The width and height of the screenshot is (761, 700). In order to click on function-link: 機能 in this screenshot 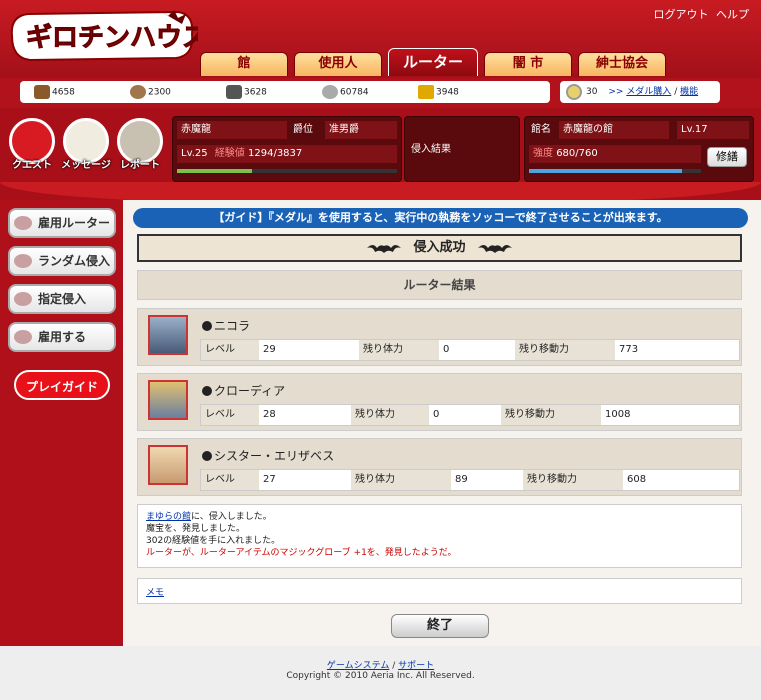, I will do `click(689, 92)`.